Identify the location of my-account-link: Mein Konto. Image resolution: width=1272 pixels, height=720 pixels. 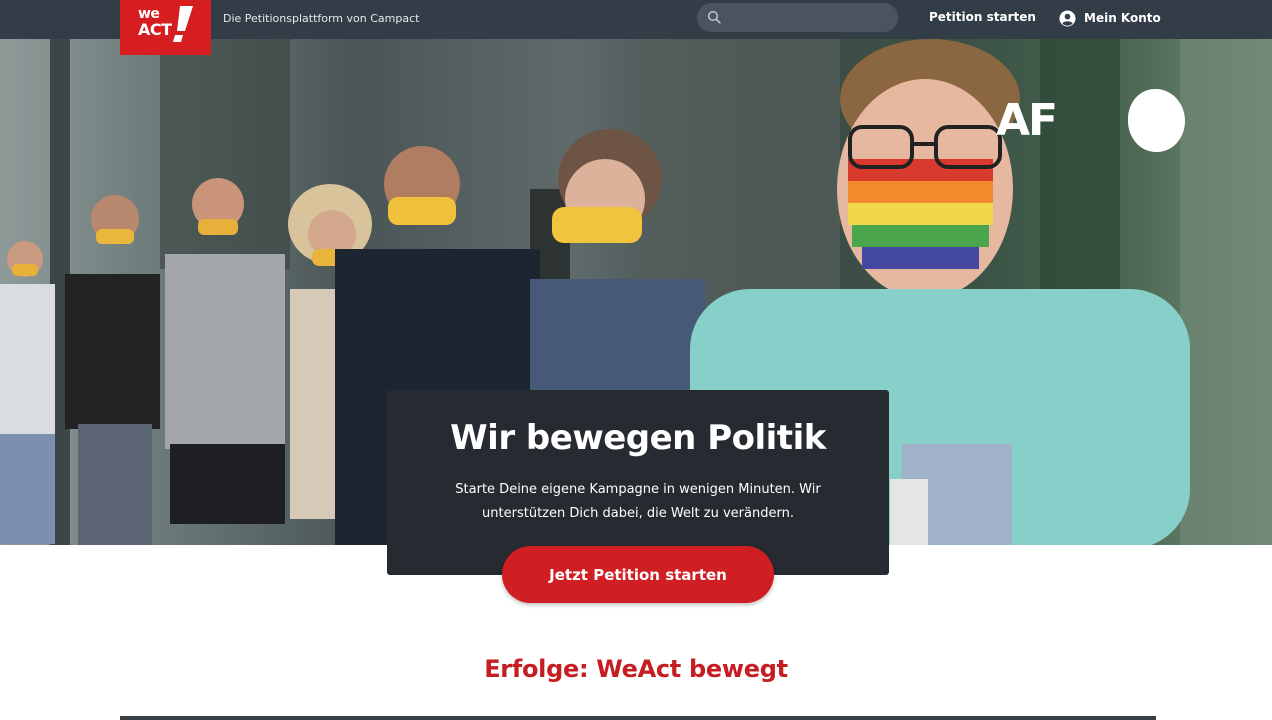
(1110, 18).